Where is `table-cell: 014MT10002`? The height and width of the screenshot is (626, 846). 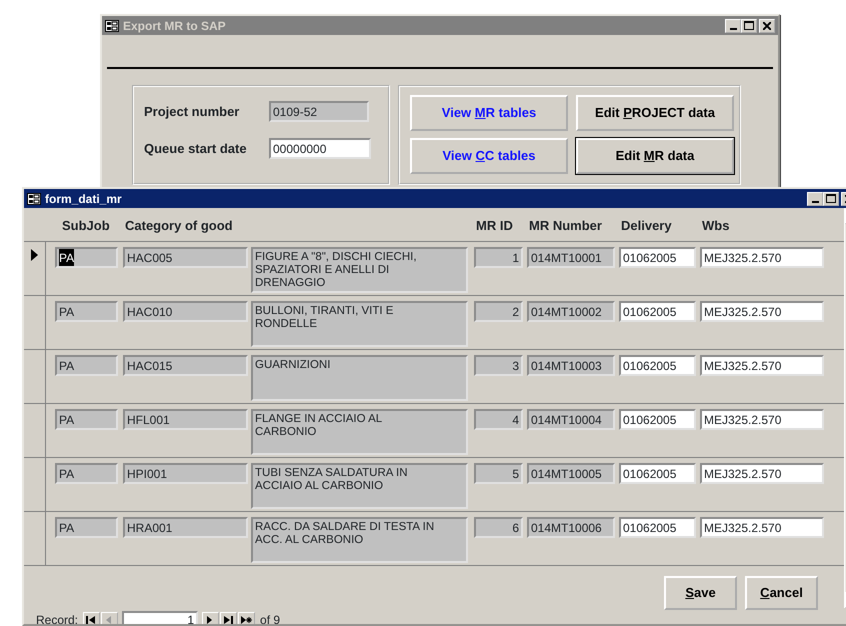 table-cell: 014MT10002 is located at coordinates (571, 311).